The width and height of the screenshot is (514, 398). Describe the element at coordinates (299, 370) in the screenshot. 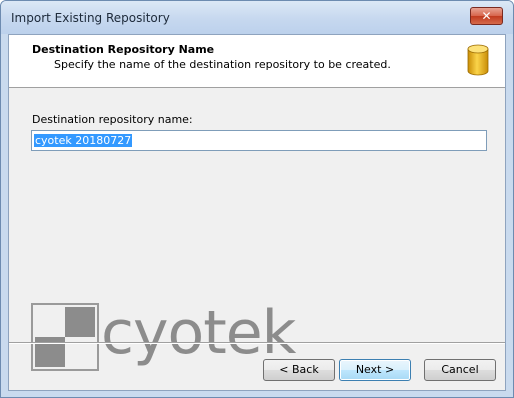

I see `back-button: < Back` at that location.